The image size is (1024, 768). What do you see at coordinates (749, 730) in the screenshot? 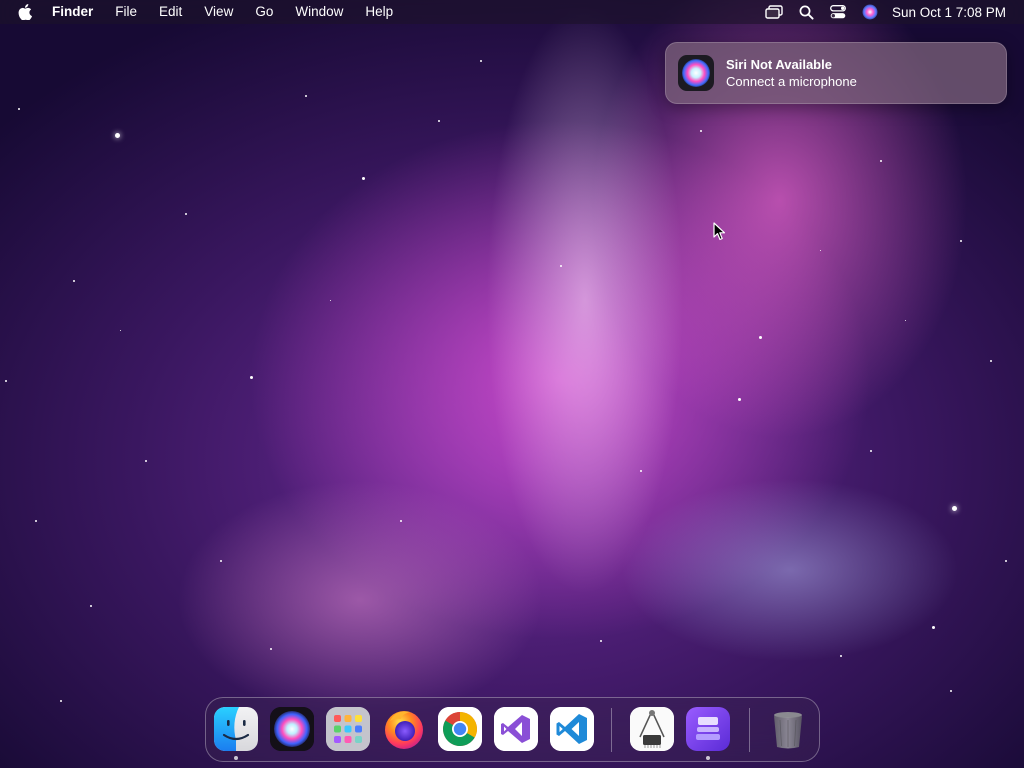
I see `dock-separator-trash` at bounding box center [749, 730].